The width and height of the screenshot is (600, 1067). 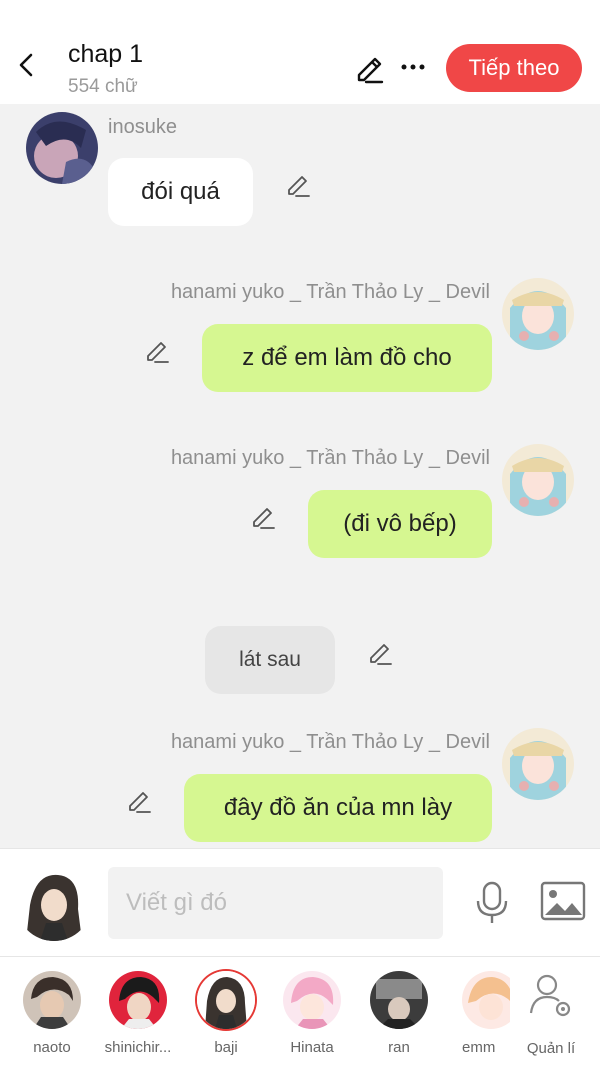 What do you see at coordinates (347, 358) in the screenshot?
I see `message-bubble: z để em làm đồ cho` at bounding box center [347, 358].